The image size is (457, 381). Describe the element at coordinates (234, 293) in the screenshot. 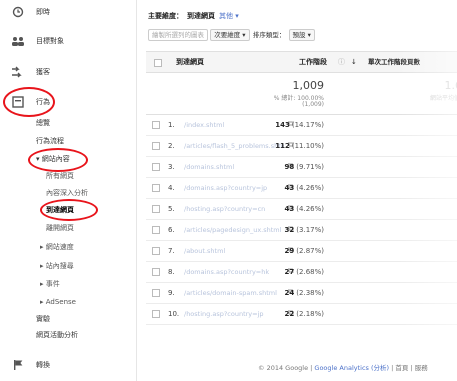

I see `row-landing-page-link: /articles/domain-spam.shtml` at that location.